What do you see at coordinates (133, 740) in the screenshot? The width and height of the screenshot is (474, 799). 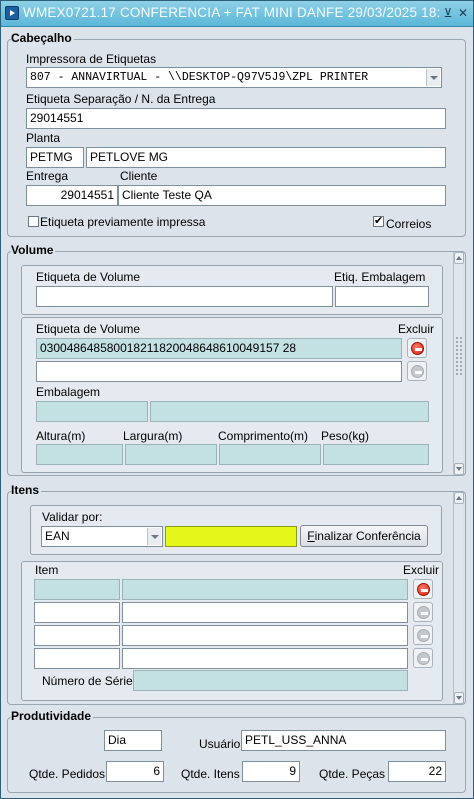 I see `dia-field: Dia` at bounding box center [133, 740].